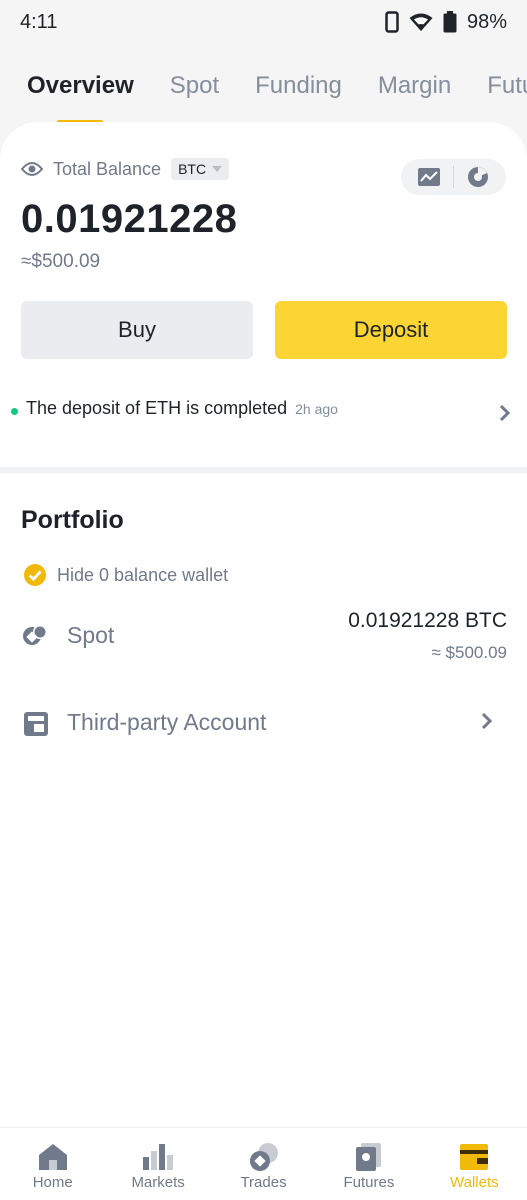 Image resolution: width=527 pixels, height=1200 pixels. I want to click on hide-zero-balance-toggle: Hide 0 balance wallet, so click(125, 575).